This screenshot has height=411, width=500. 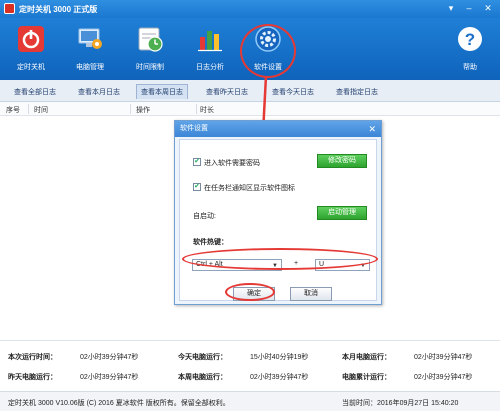 What do you see at coordinates (279, 357) in the screenshot?
I see `stat-value: 15小时40分钟19秒` at bounding box center [279, 357].